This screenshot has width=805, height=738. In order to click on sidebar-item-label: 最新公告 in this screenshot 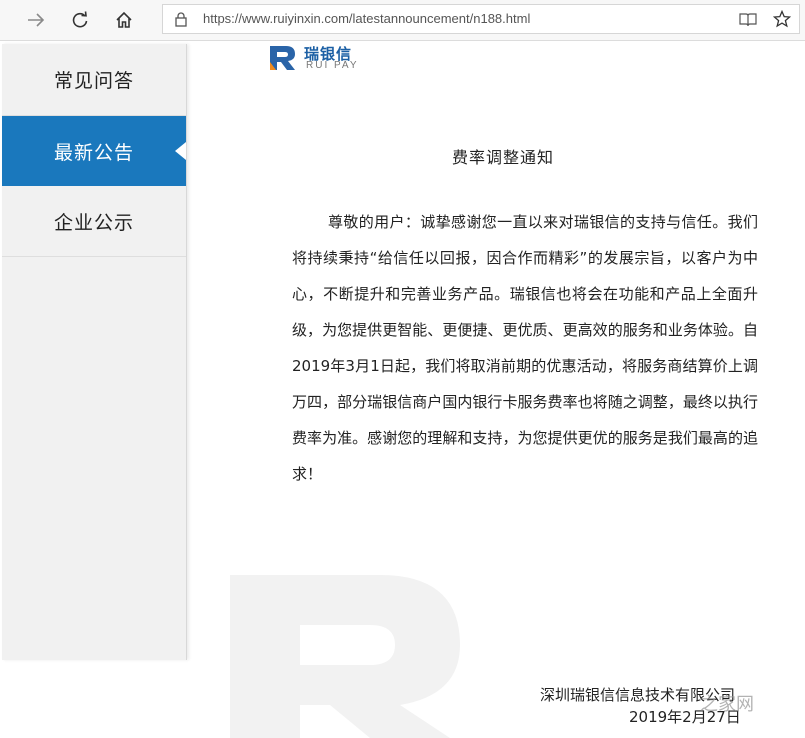, I will do `click(93, 152)`.